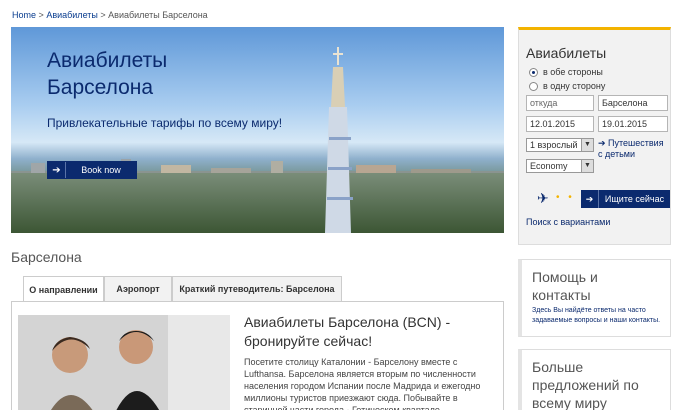 The height and width of the screenshot is (410, 685). I want to click on park-foreground-image, so click(257, 203).